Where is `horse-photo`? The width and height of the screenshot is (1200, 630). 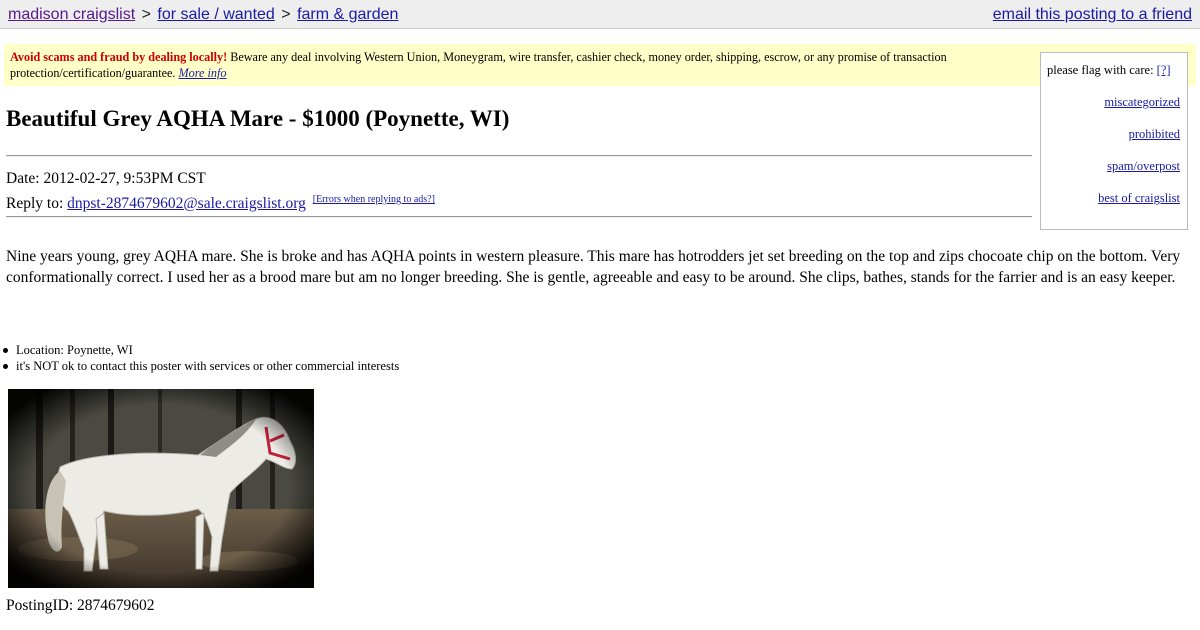 horse-photo is located at coordinates (161, 488).